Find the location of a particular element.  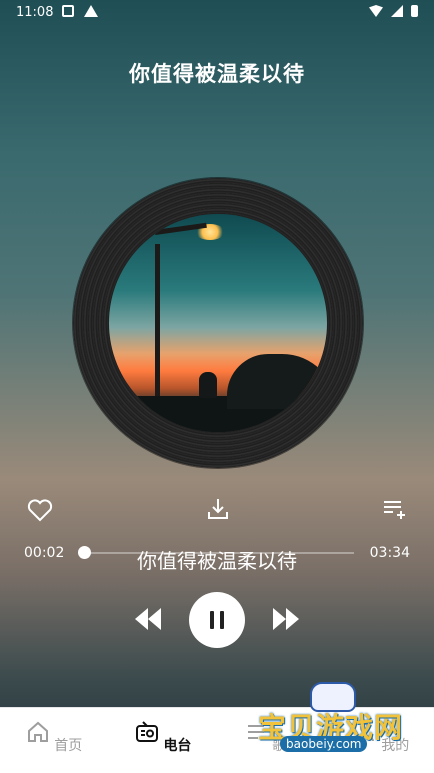

signal-icon is located at coordinates (397, 11).